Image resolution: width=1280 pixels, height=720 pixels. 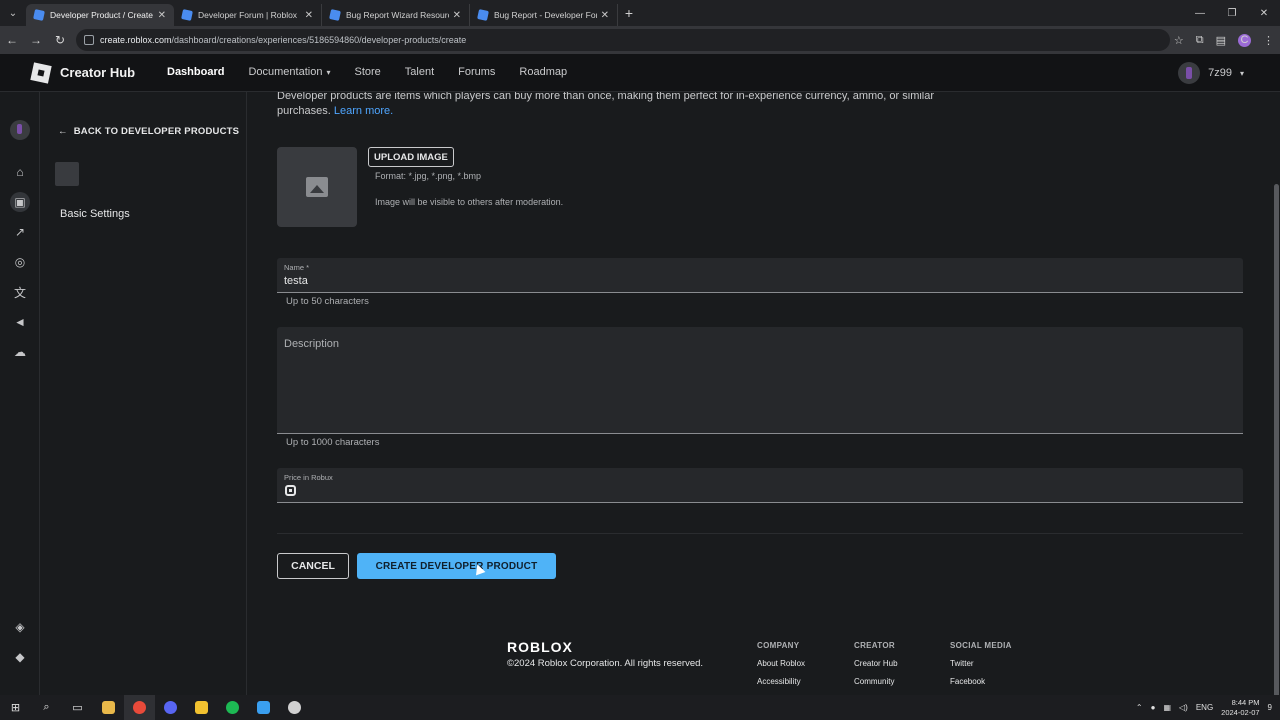 What do you see at coordinates (476, 72) in the screenshot?
I see `nav-forums: Forums` at bounding box center [476, 72].